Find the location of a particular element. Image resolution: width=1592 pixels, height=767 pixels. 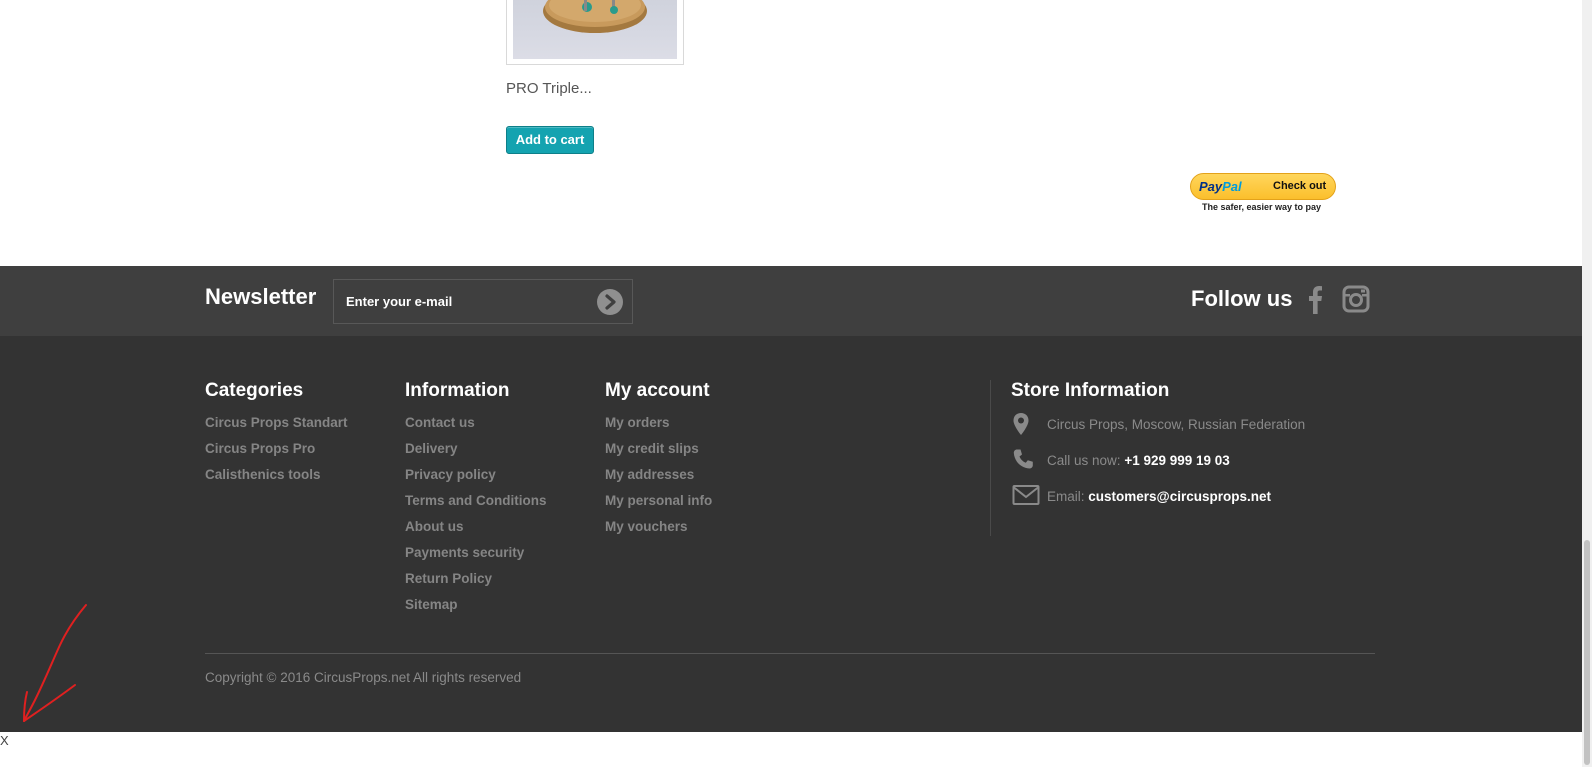

newsletter-title: Newsletter is located at coordinates (261, 296).